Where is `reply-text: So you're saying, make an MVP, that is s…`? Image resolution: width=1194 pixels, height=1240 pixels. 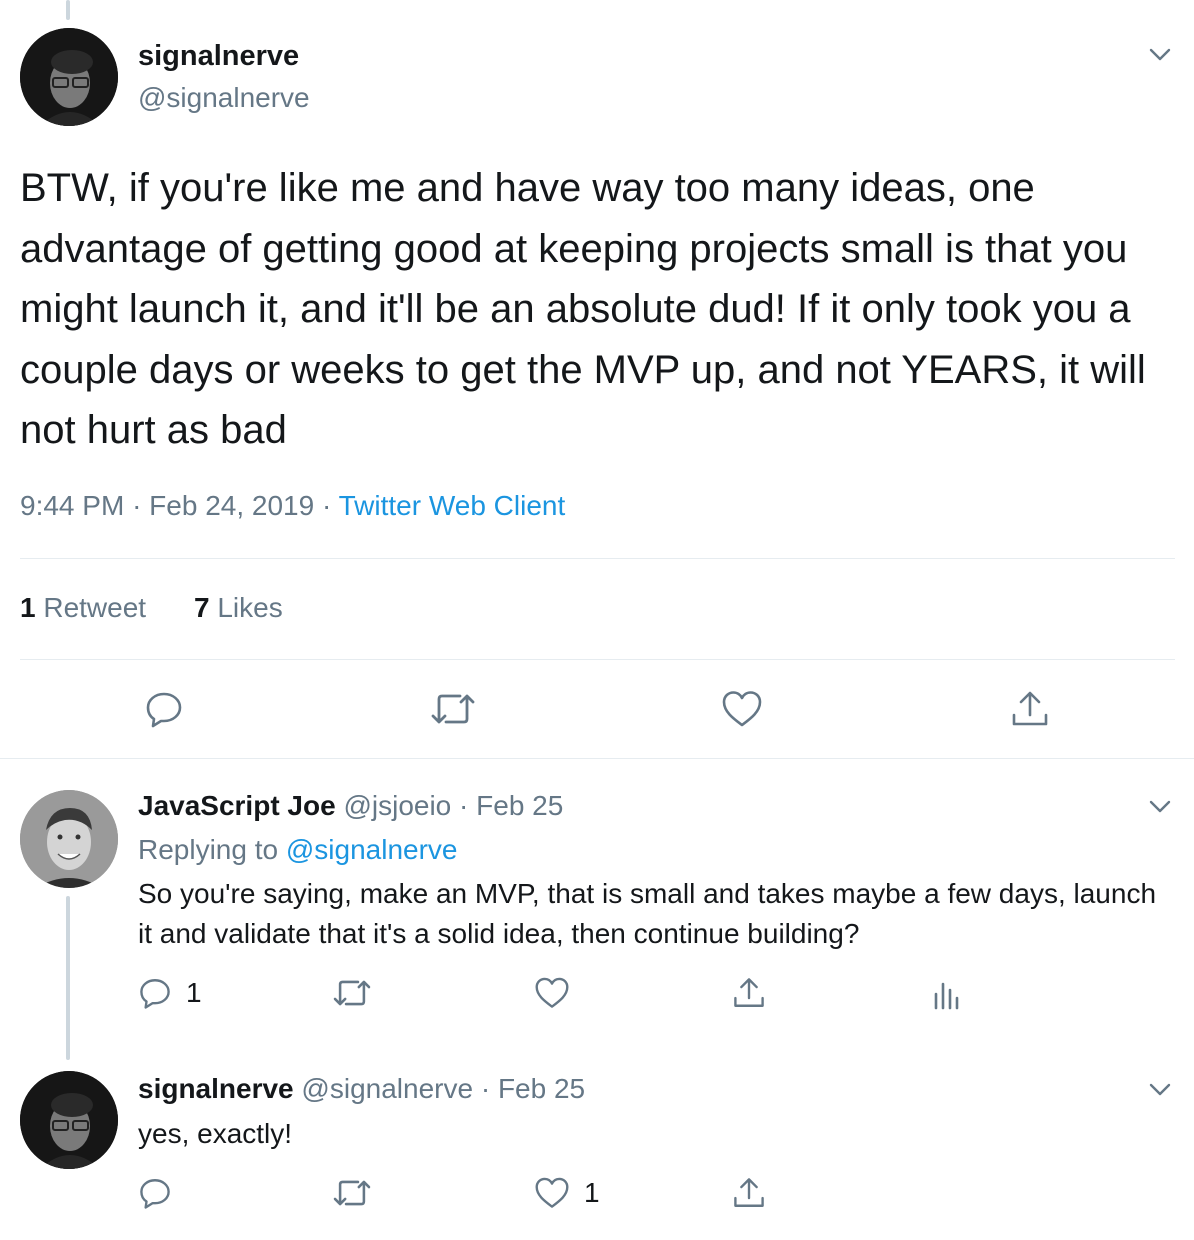
reply-text: So you're saying, make an MVP, that is s… is located at coordinates (647, 913).